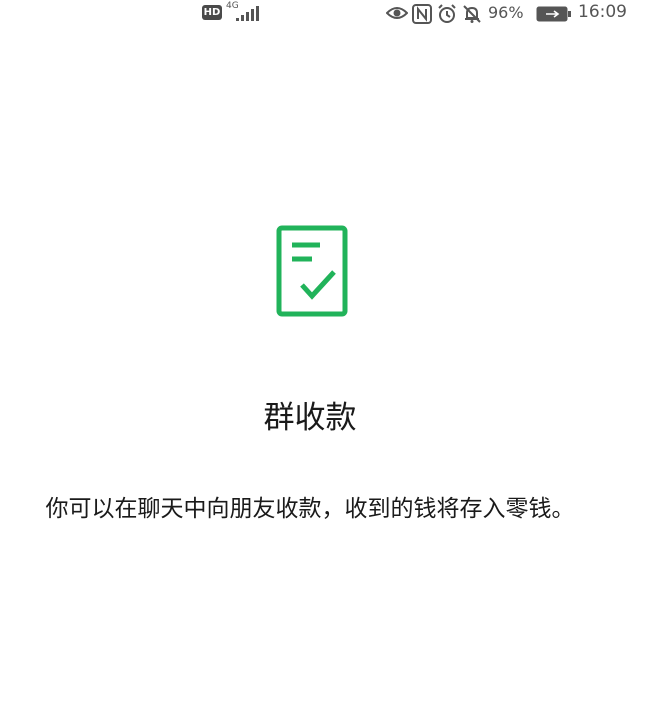  What do you see at coordinates (422, 14) in the screenshot?
I see `nfc-icon` at bounding box center [422, 14].